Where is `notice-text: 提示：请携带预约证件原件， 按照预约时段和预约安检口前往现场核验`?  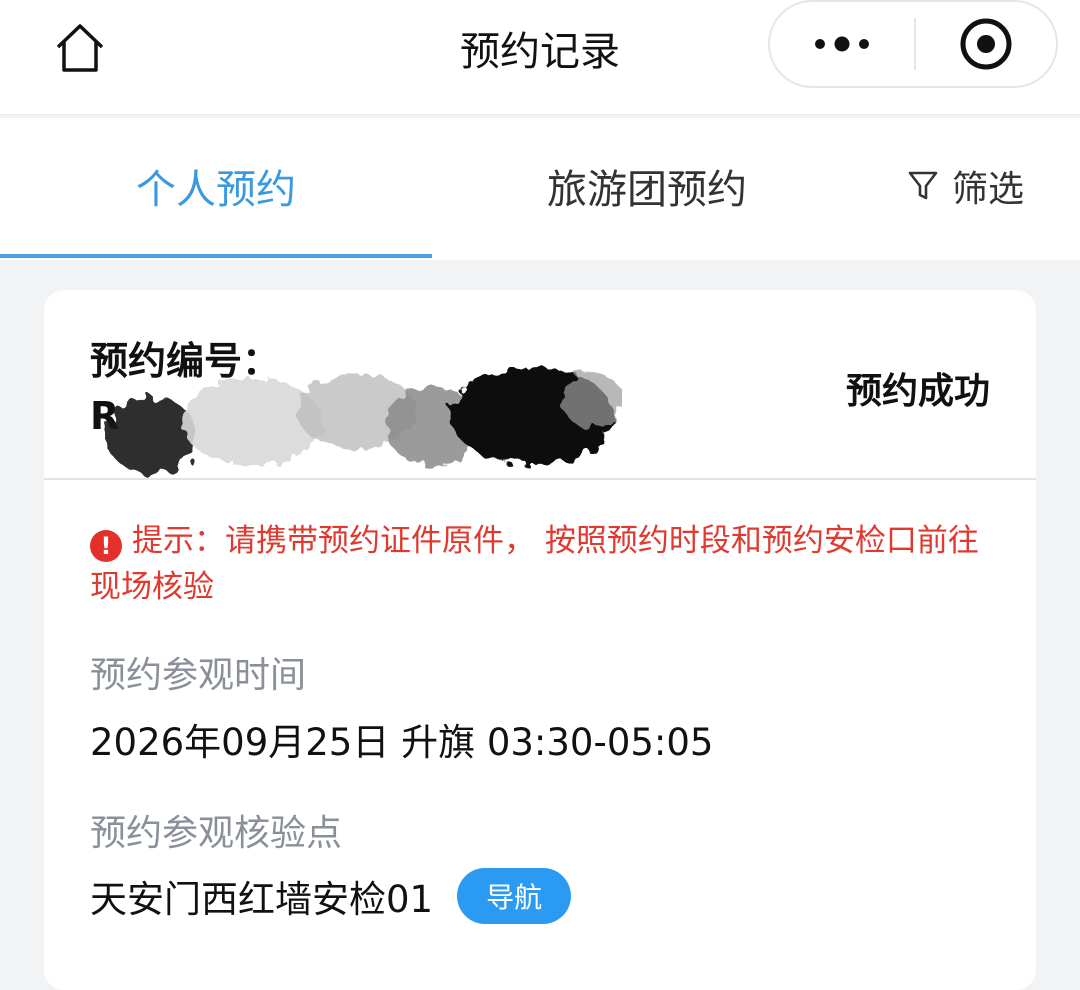 notice-text: 提示：请携带预约证件原件， 按照预约时段和预约安检口前往现场核验 is located at coordinates (534, 564).